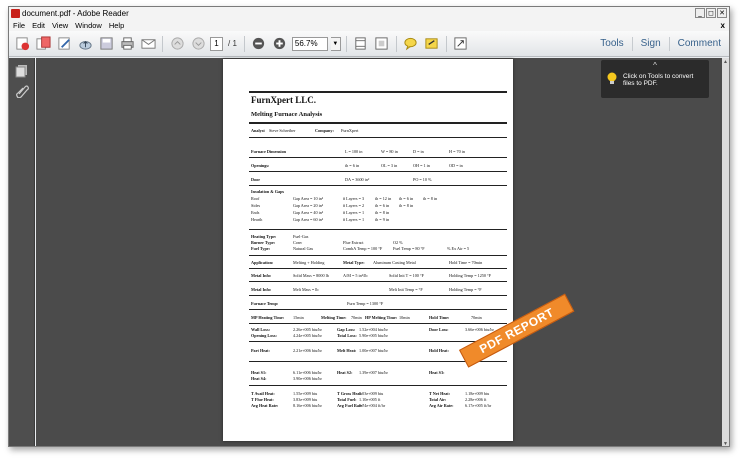 The width and height of the screenshot is (743, 460). Describe the element at coordinates (116, 25) in the screenshot. I see `menu-help: Help` at that location.